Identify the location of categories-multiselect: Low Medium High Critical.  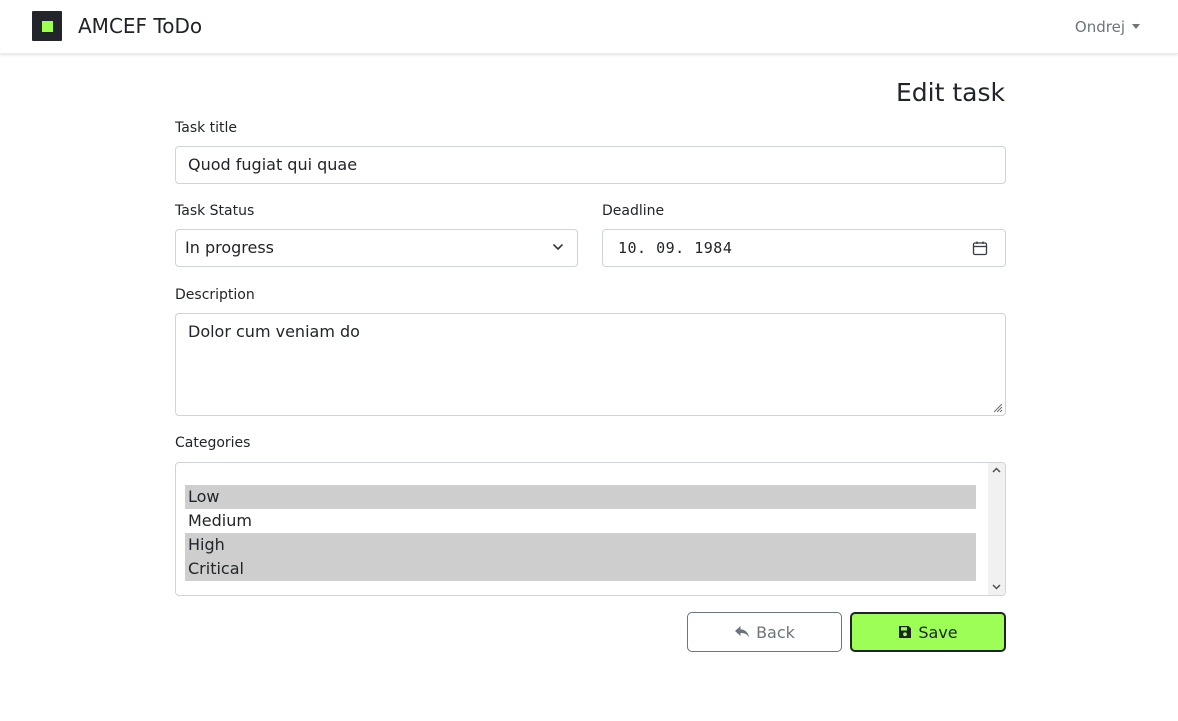
(590, 529).